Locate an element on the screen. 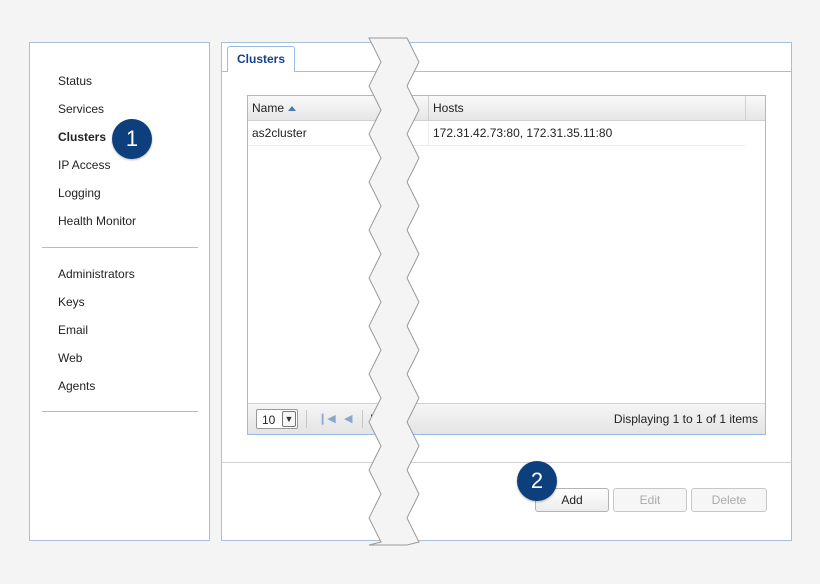 This screenshot has height=584, width=820. torn-break-shape is located at coordinates (394, 291).